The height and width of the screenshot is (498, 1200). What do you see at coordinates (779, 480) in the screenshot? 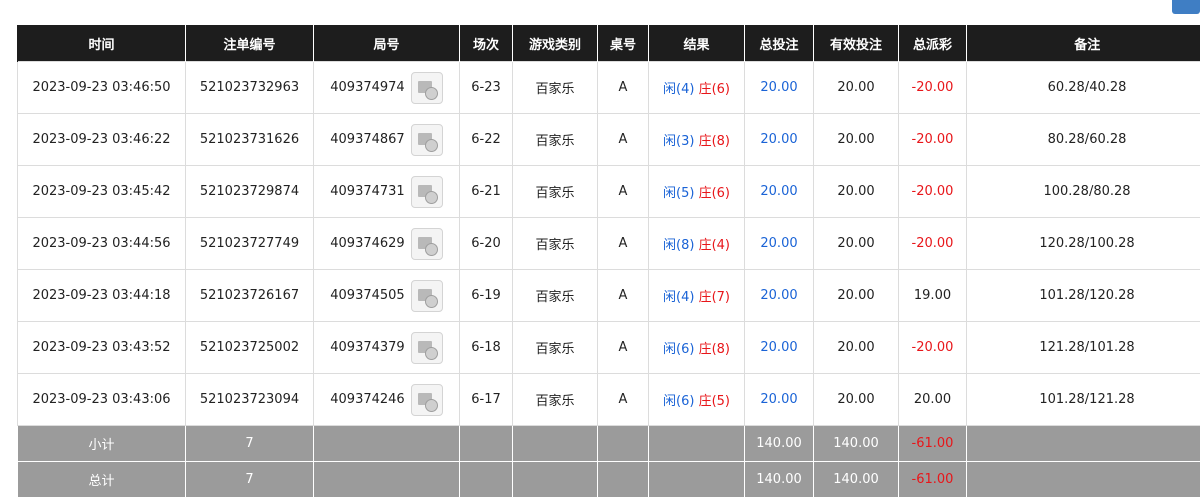
I see `total-total-bet: 140.00` at bounding box center [779, 480].